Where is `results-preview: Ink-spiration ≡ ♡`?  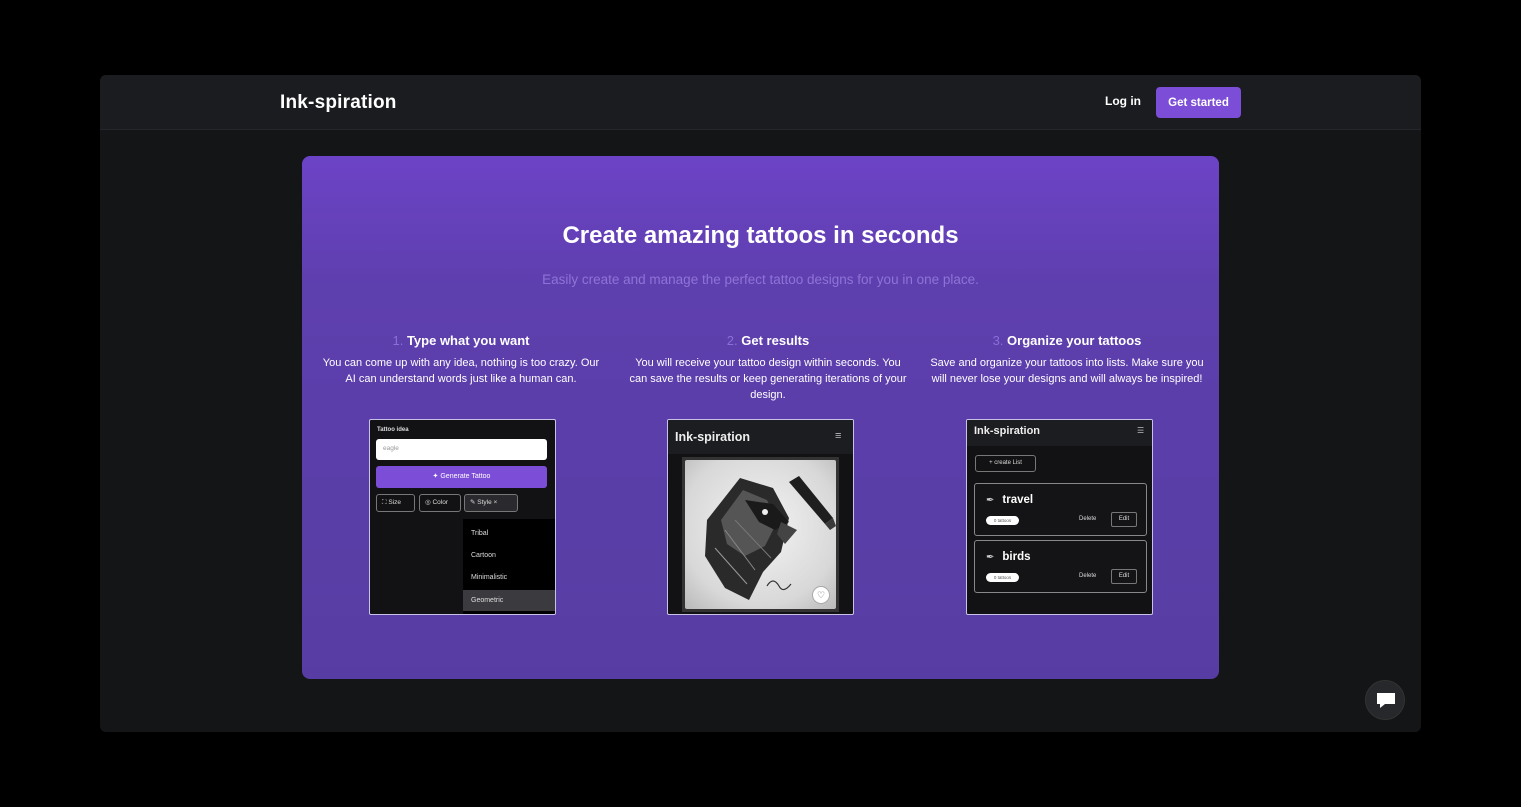
results-preview: Ink-spiration ≡ ♡ is located at coordinates (760, 517).